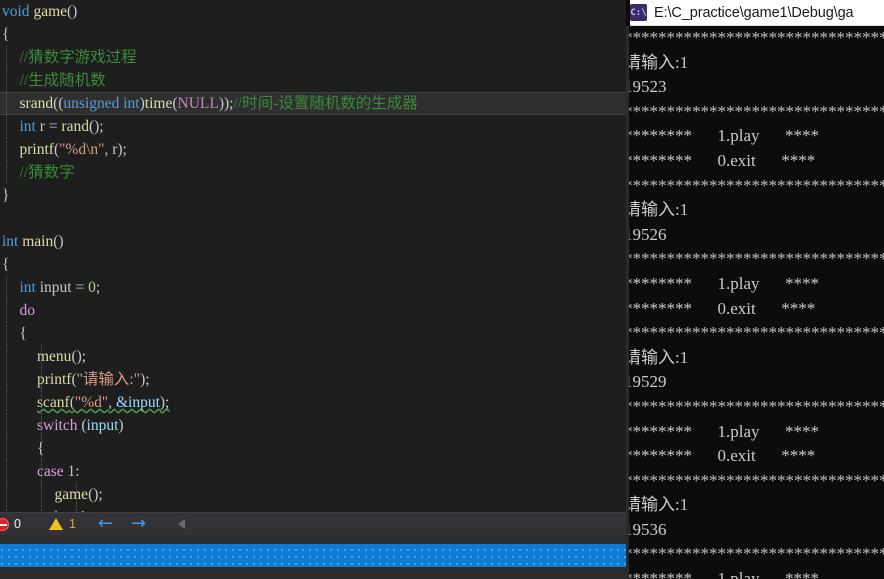 Image resolution: width=884 pixels, height=579 pixels. What do you see at coordinates (313, 195) in the screenshot?
I see `code-line: }` at bounding box center [313, 195].